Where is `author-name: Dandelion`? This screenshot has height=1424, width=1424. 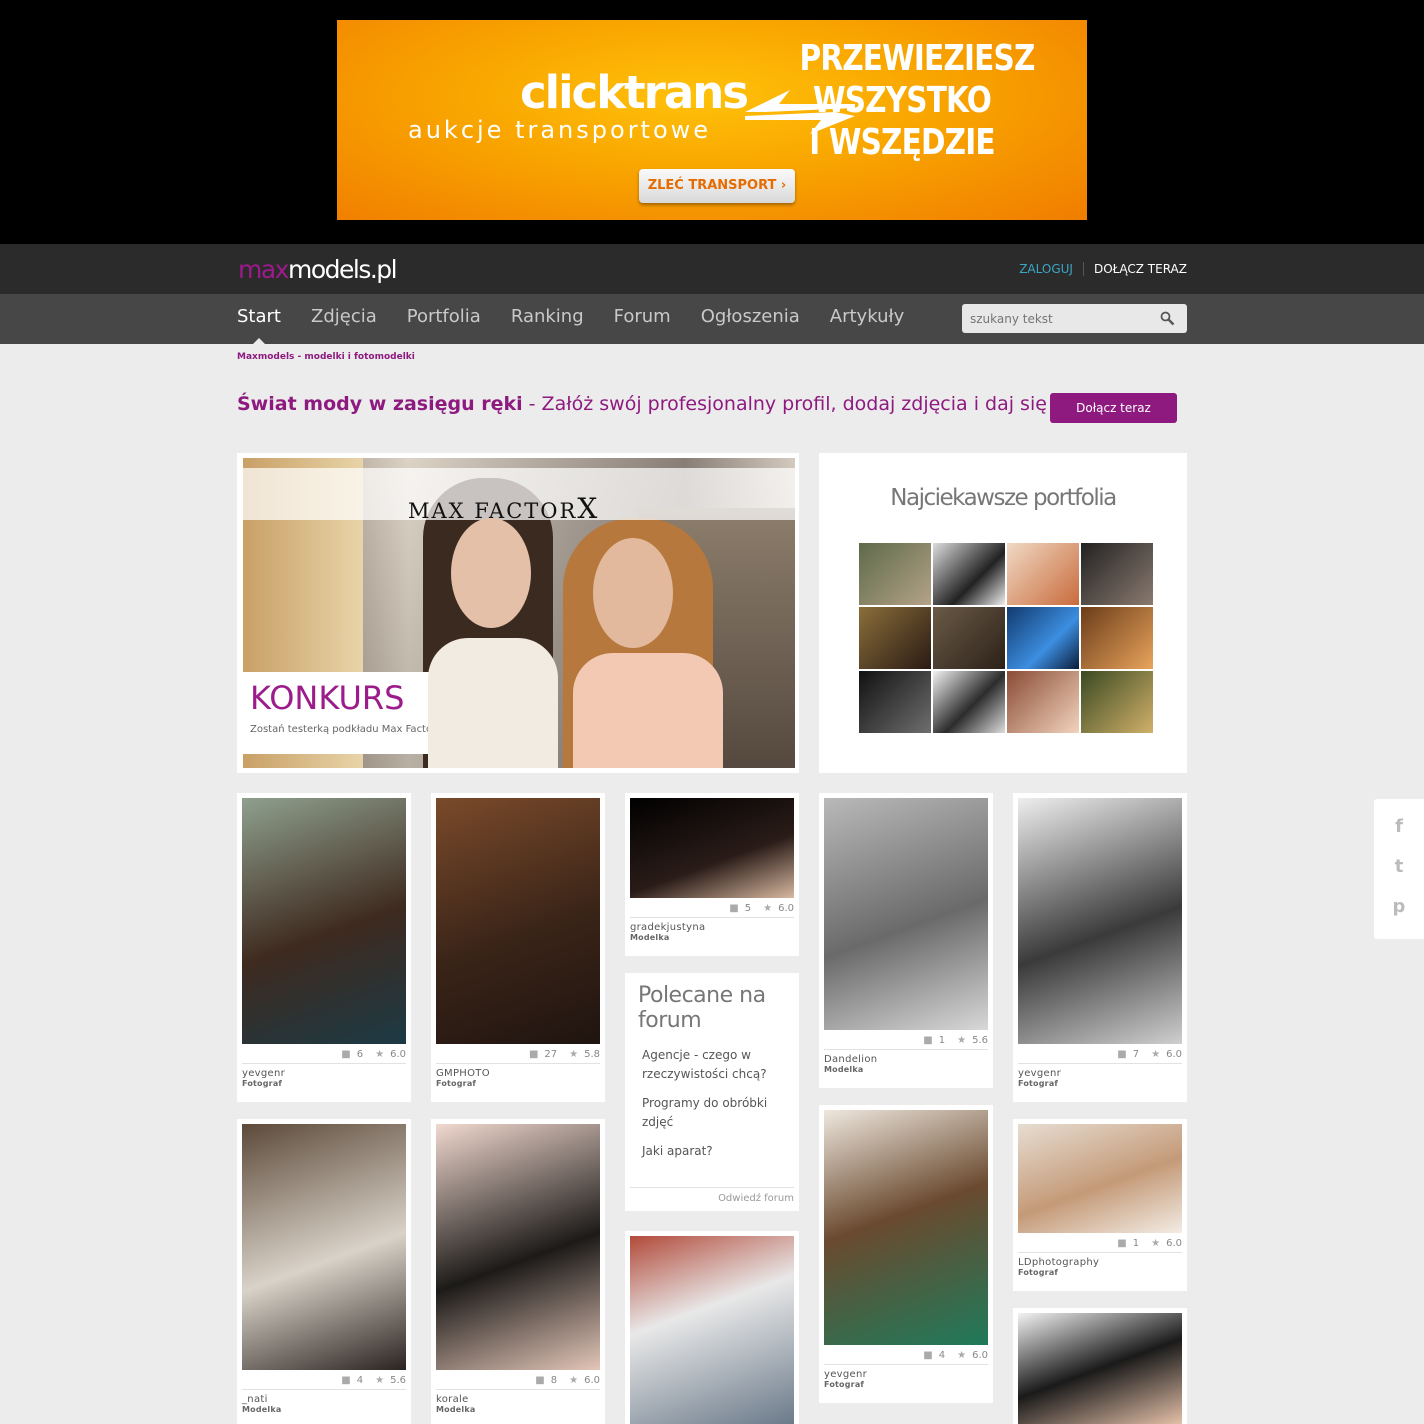
author-name: Dandelion is located at coordinates (906, 1059).